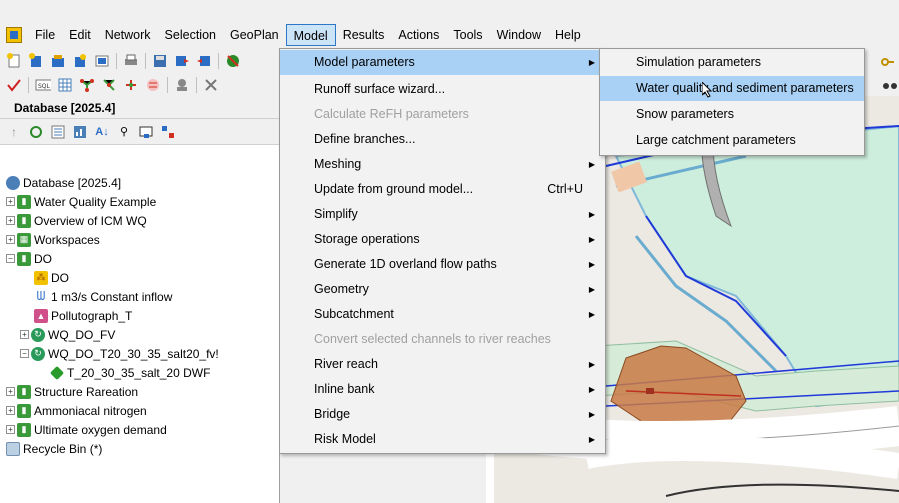 The image size is (899, 503). What do you see at coordinates (364, 35) in the screenshot?
I see `menu-results: Results` at bounding box center [364, 35].